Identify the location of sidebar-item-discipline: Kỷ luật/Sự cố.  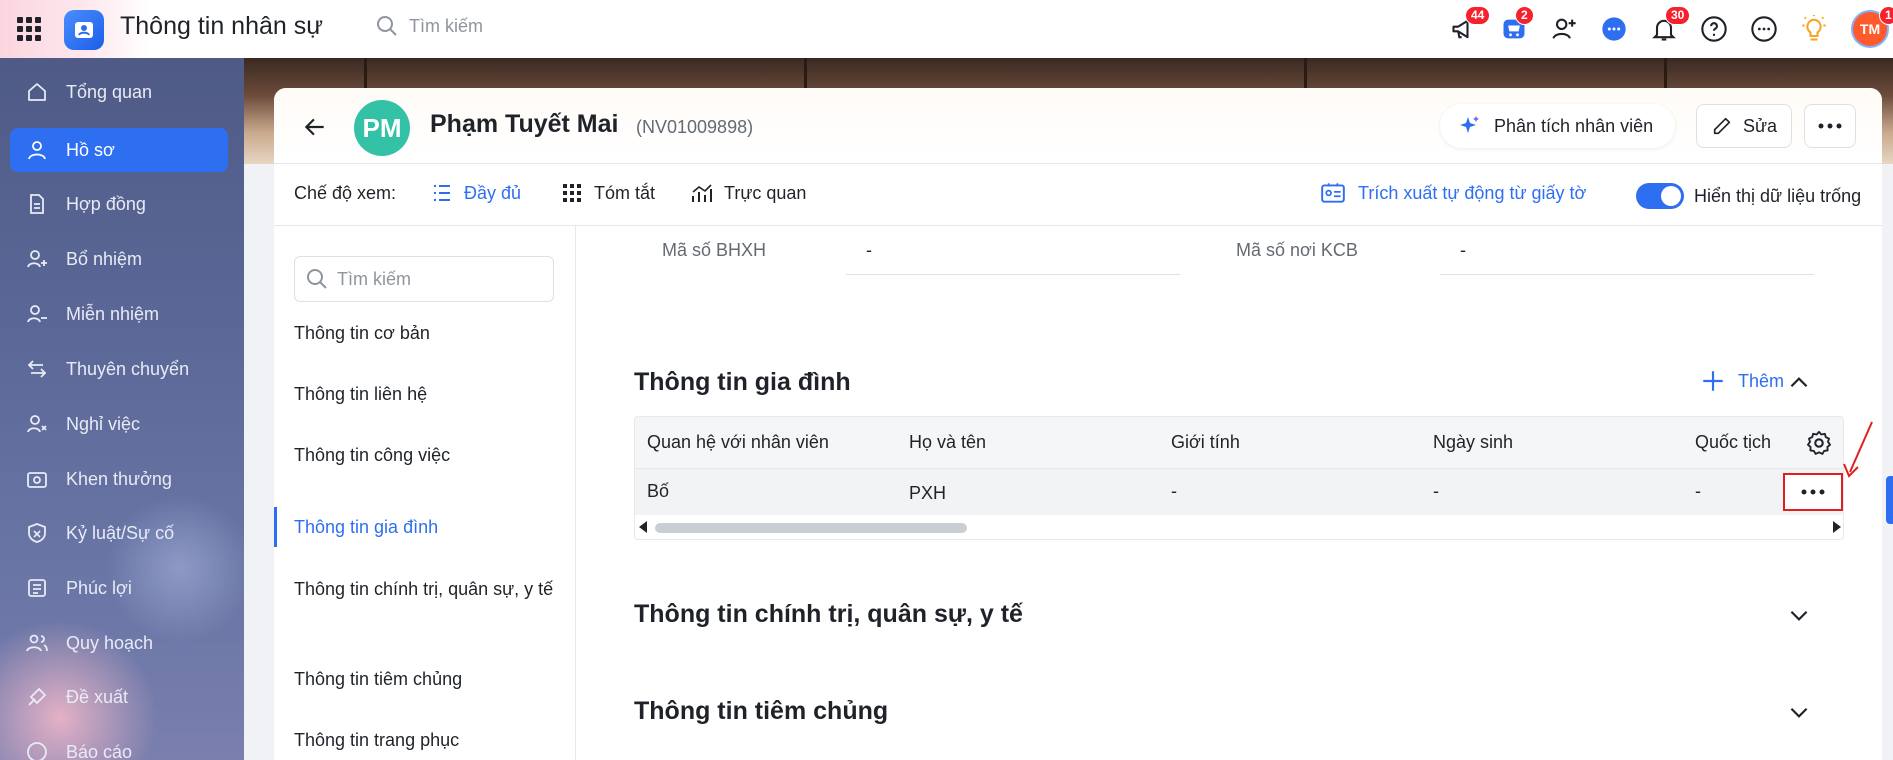
(119, 533).